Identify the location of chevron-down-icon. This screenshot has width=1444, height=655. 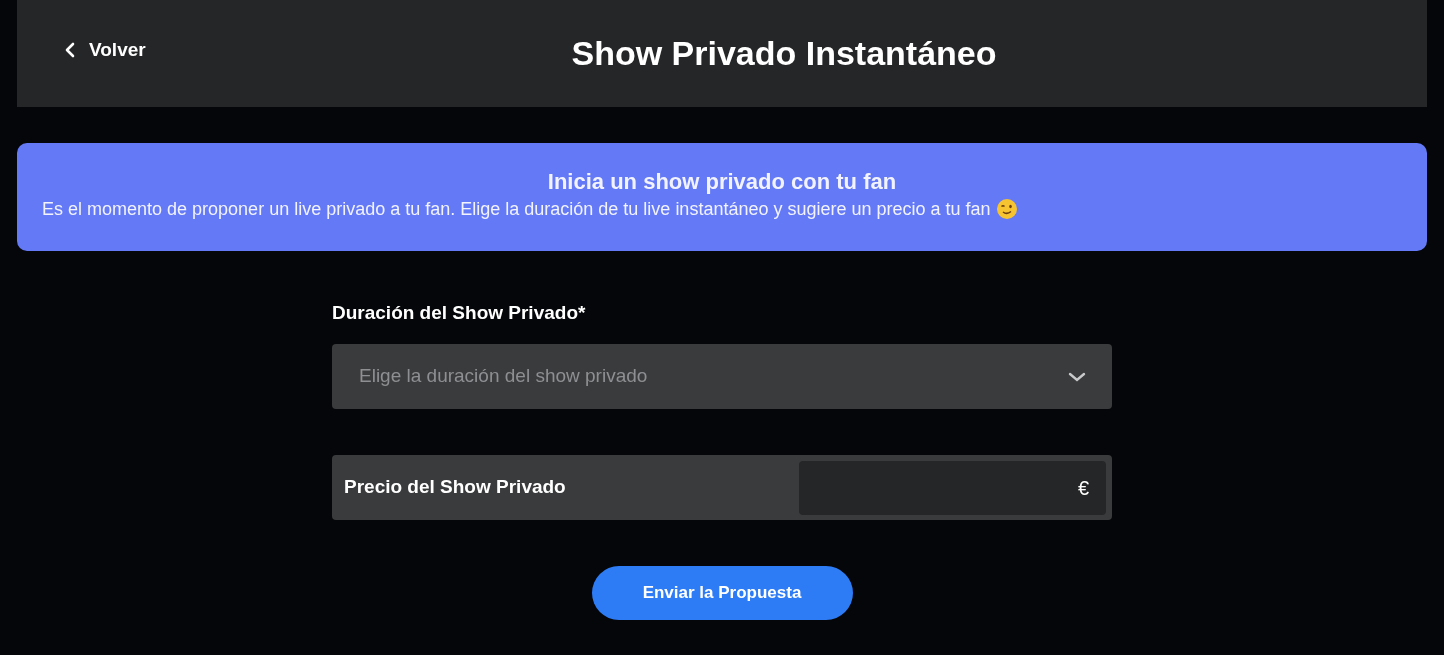
(1077, 376).